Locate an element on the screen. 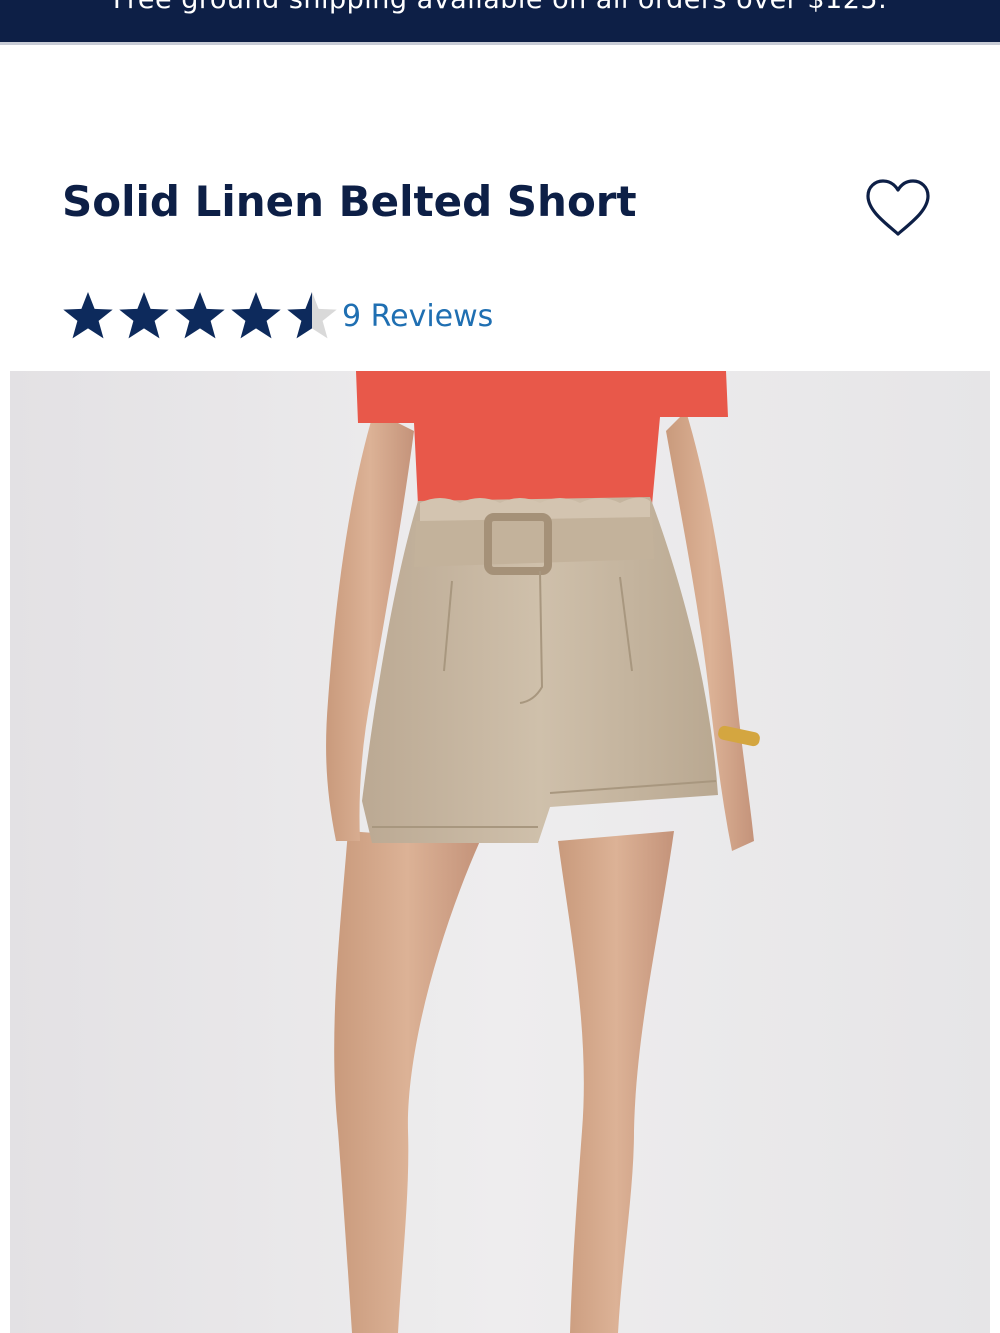 The height and width of the screenshot is (1333, 1000). heart-outline-icon is located at coordinates (898, 207).